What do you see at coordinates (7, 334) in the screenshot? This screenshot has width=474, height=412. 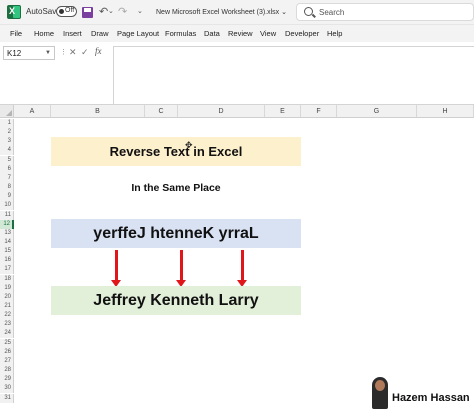 I see `row-header-24: 24` at bounding box center [7, 334].